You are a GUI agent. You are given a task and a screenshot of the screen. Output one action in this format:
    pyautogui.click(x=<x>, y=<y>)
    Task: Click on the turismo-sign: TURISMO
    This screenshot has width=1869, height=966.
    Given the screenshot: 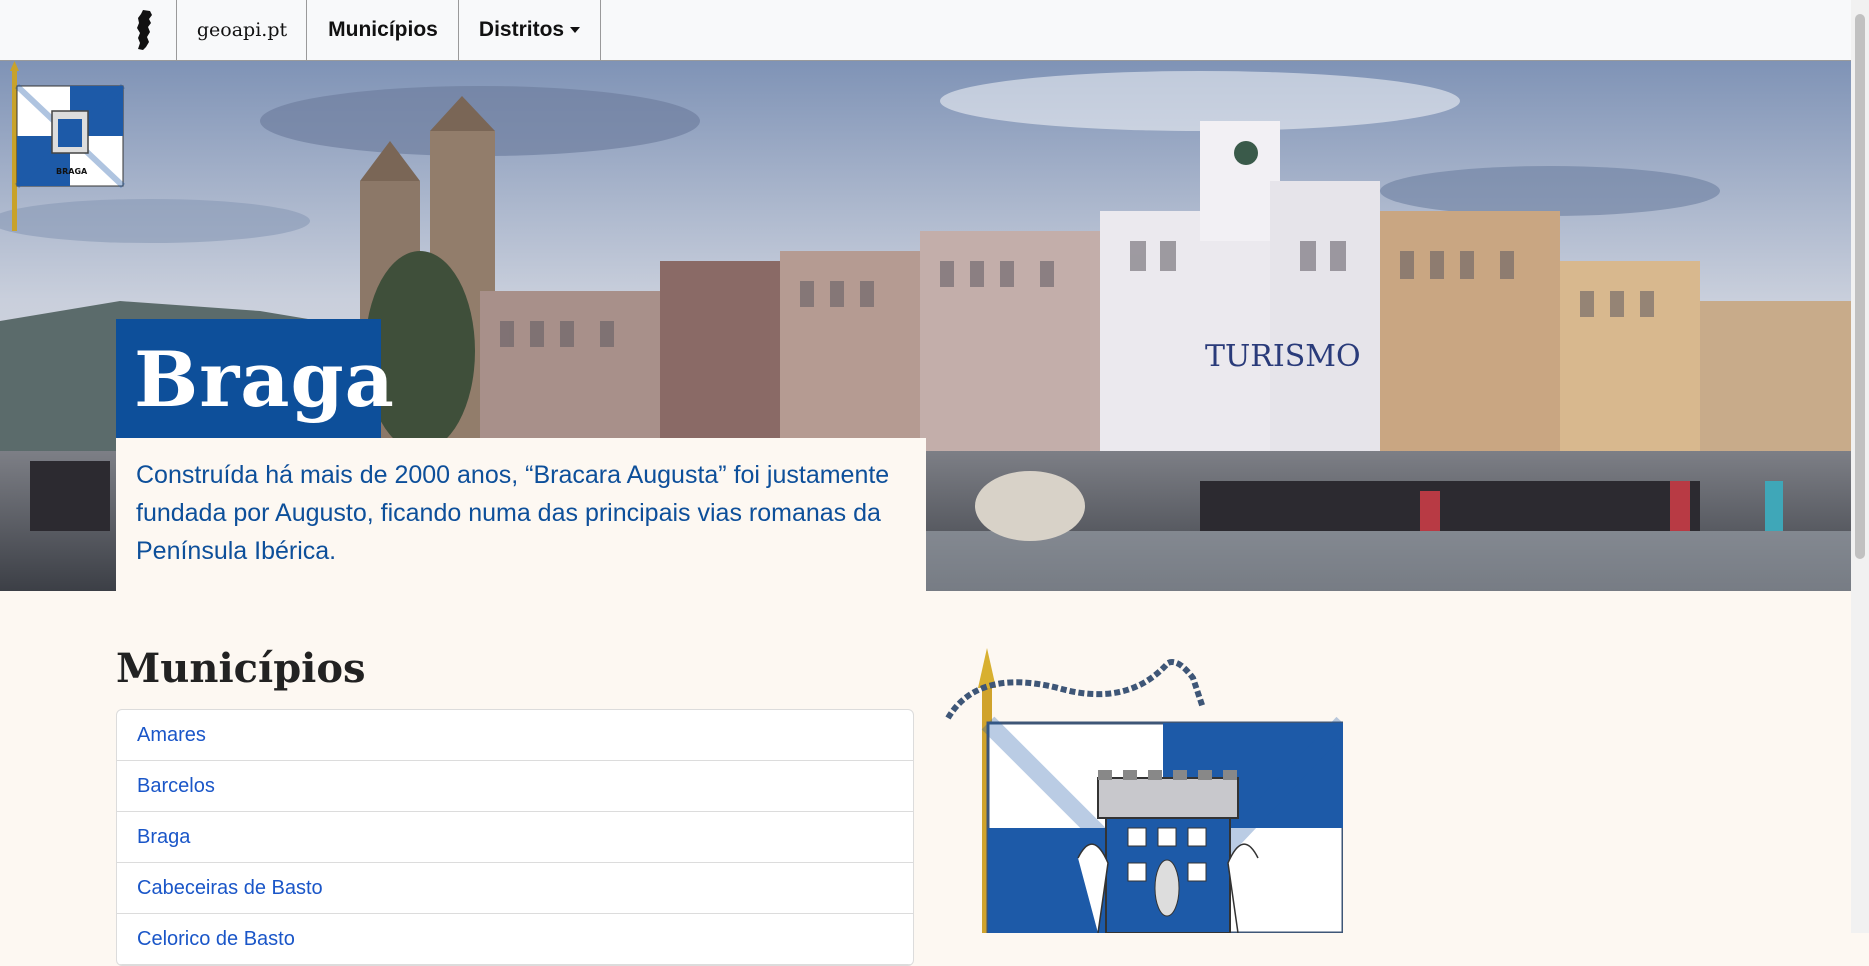 What is the action you would take?
    pyautogui.click(x=1283, y=356)
    